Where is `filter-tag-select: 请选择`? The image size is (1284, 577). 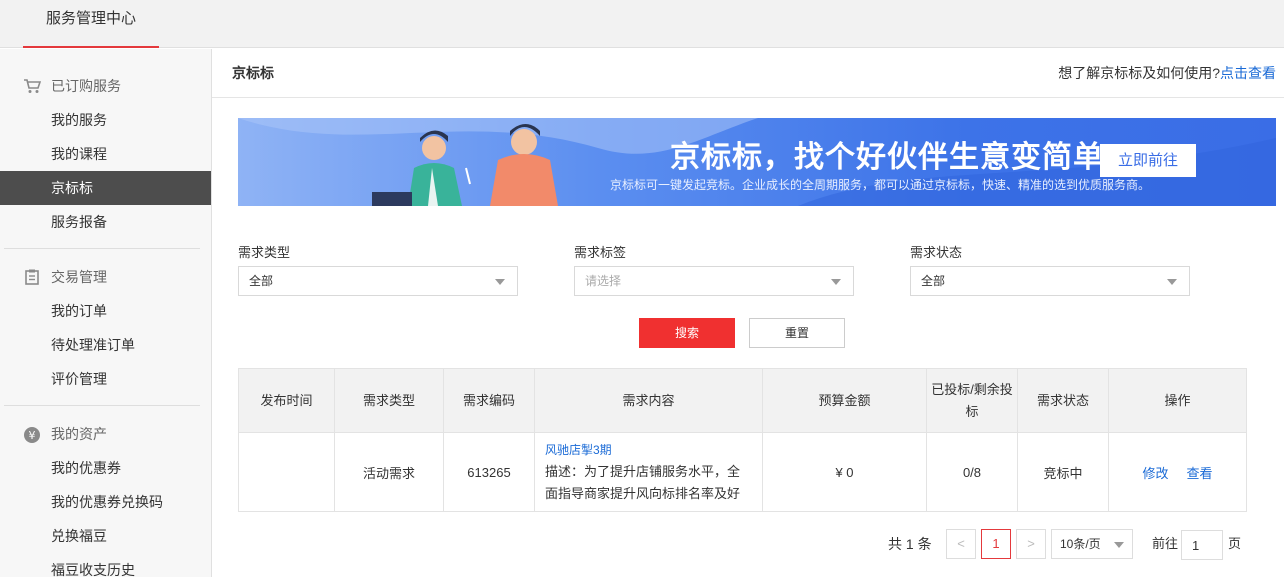
filter-tag-select: 请选择 is located at coordinates (714, 281).